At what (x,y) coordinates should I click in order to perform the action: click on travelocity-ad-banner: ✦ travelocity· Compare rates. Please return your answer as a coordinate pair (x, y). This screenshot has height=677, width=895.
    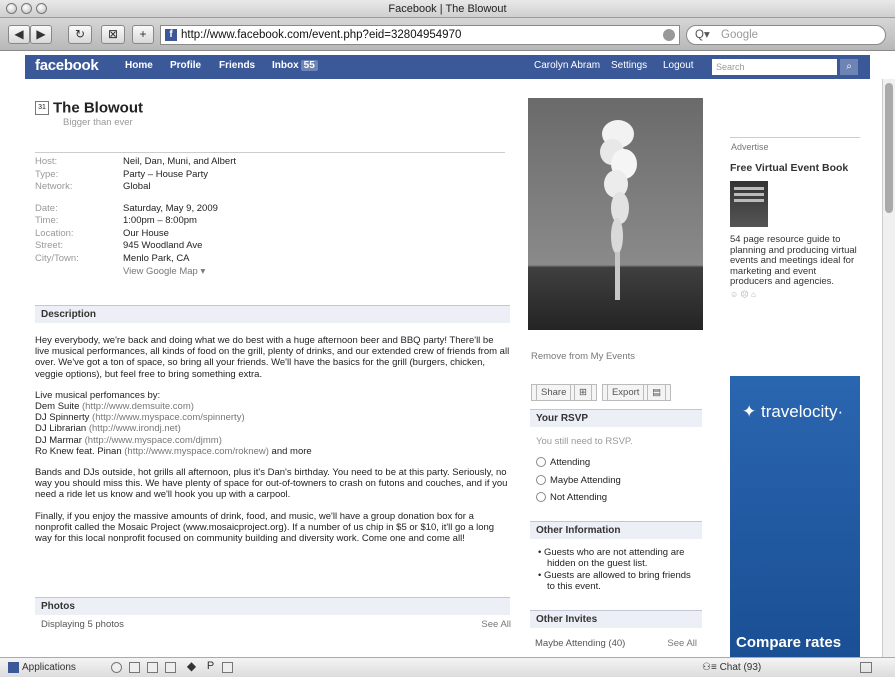
    Looking at the image, I should click on (795, 516).